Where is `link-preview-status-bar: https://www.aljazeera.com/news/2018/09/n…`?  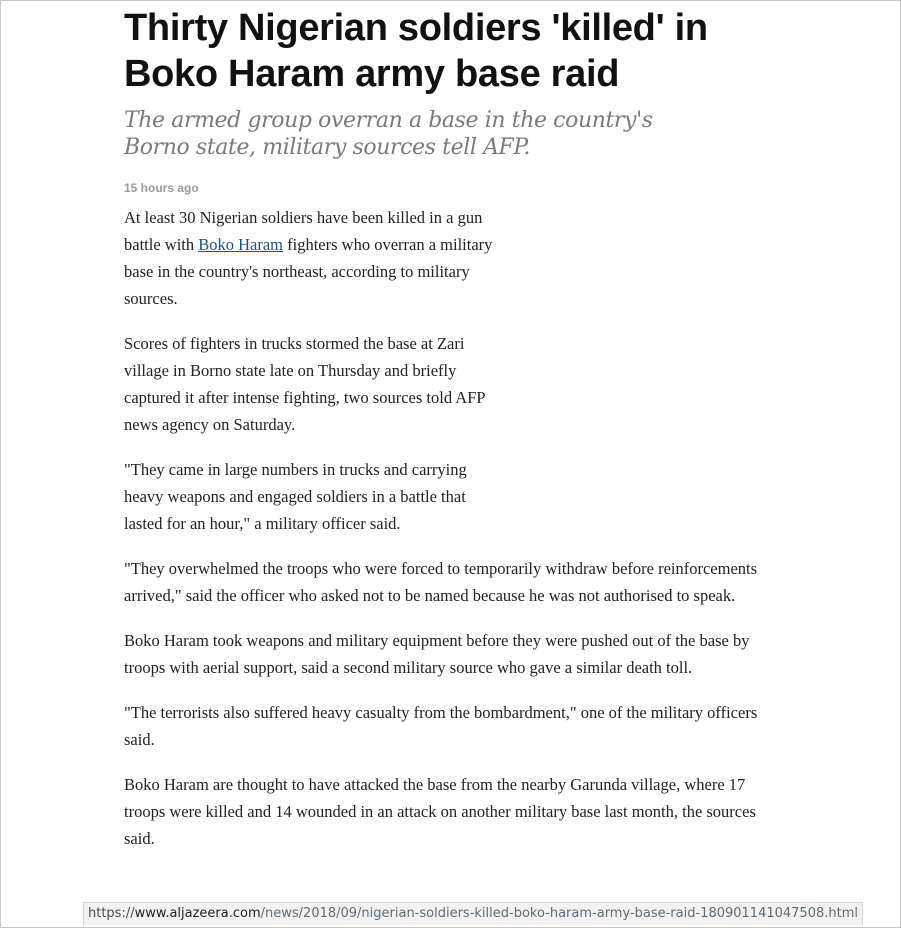 link-preview-status-bar: https://www.aljazeera.com/news/2018/09/n… is located at coordinates (473, 913).